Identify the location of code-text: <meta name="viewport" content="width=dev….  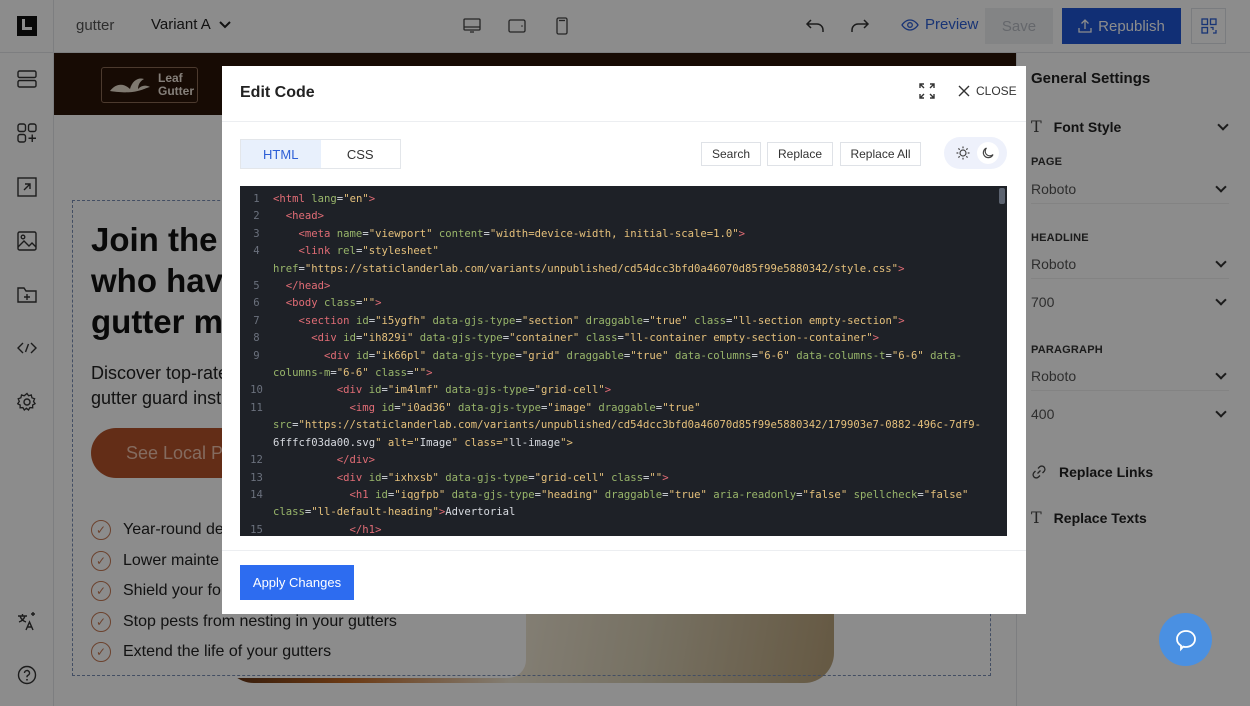
(522, 233).